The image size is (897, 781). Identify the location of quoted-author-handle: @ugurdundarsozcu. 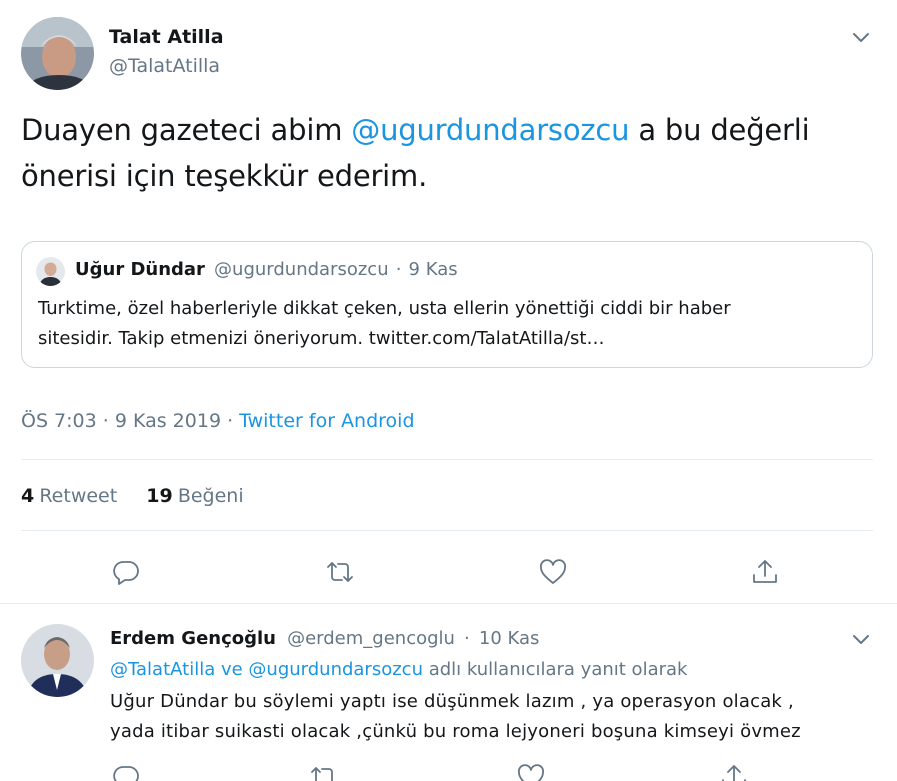
(301, 269).